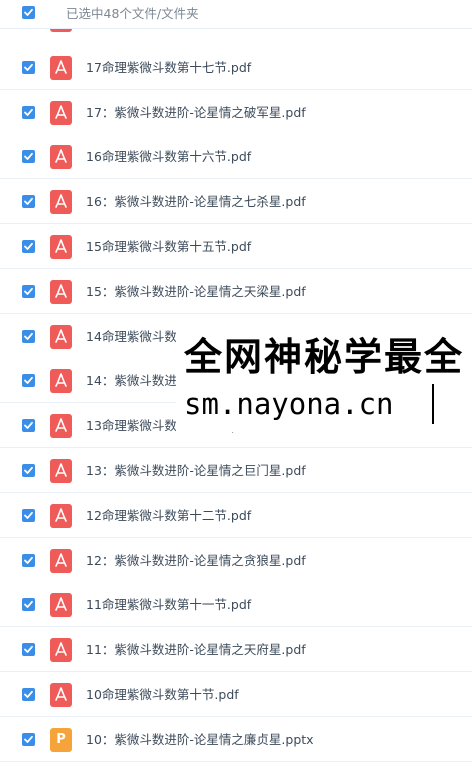 The width and height of the screenshot is (472, 770). Describe the element at coordinates (236, 14) in the screenshot. I see `selection-header: 已选中48个文件/文件夹` at that location.